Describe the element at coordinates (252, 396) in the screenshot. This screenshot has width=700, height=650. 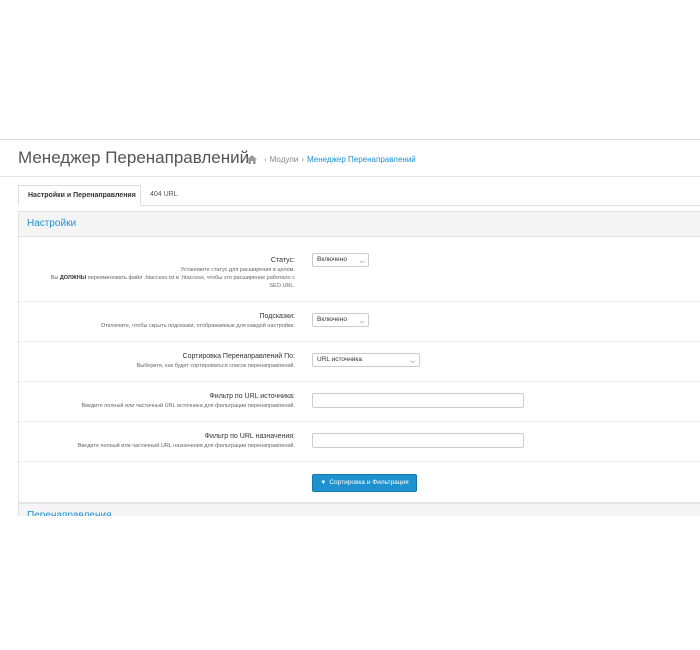
I see `source-filter-label: Фильтр по URL источника:` at that location.